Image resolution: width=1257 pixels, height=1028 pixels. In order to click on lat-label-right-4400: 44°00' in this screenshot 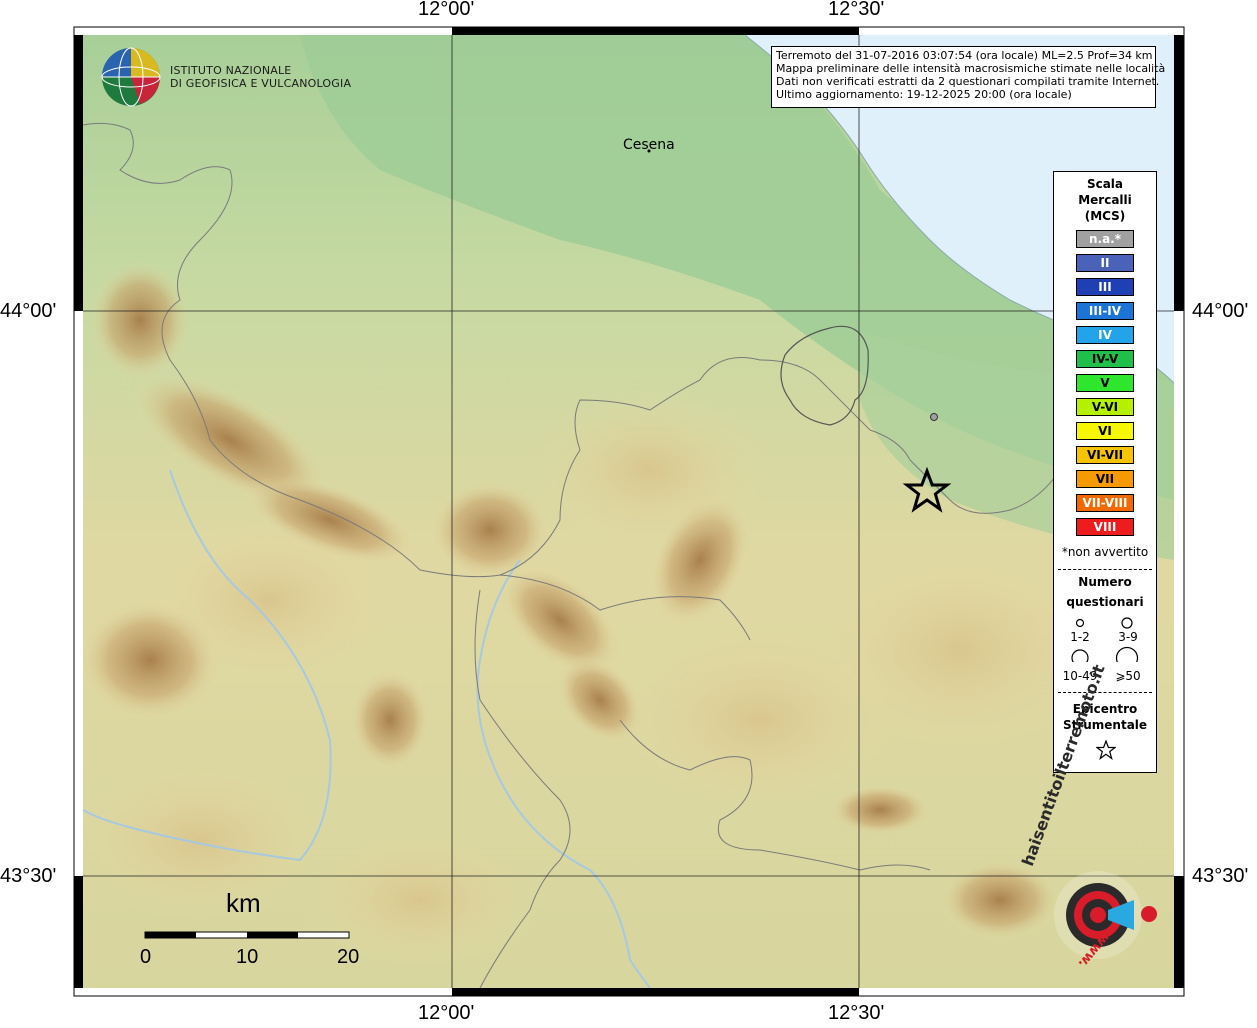, I will do `click(1220, 311)`.